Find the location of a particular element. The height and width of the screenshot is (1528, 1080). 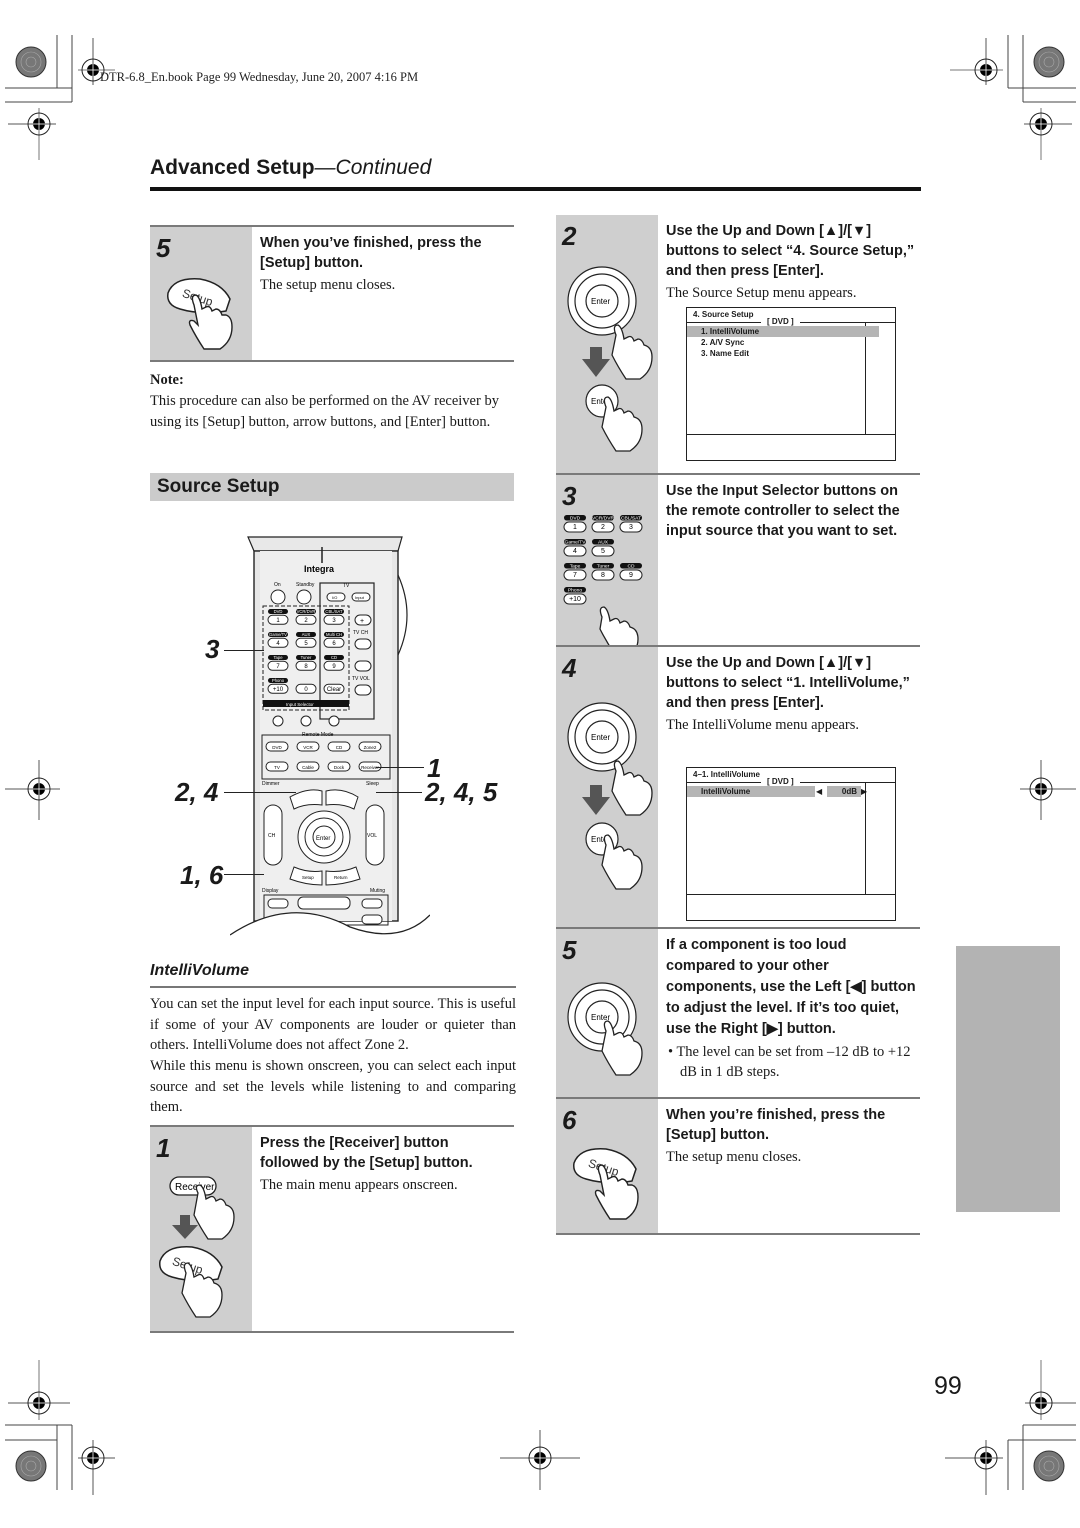

keypad-button-label: 3 is located at coordinates (631, 527).